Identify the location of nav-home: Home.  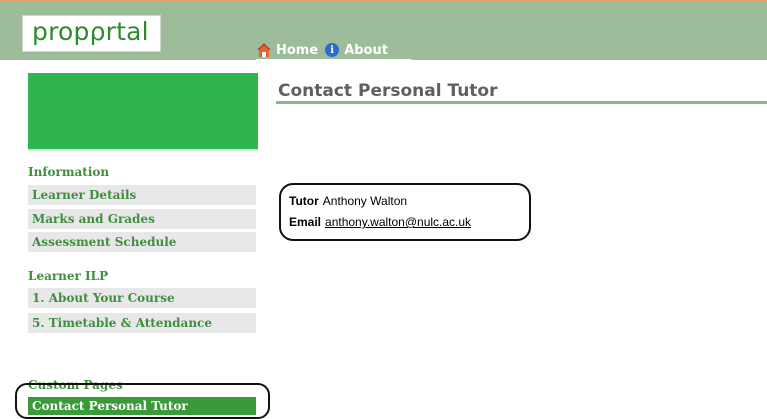
(287, 50).